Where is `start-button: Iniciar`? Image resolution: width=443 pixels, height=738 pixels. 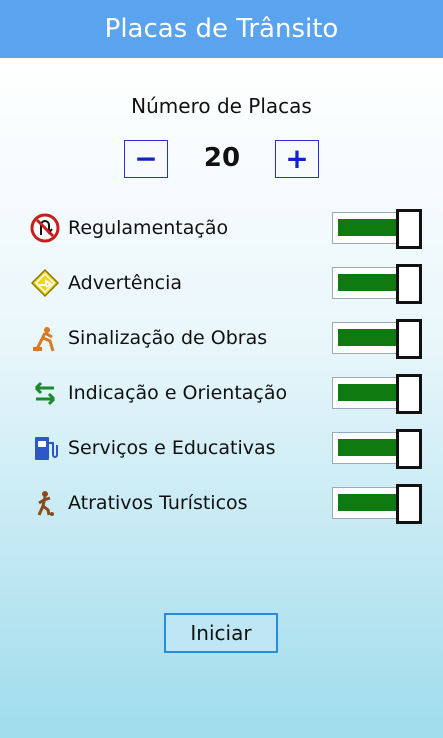 start-button: Iniciar is located at coordinates (221, 633).